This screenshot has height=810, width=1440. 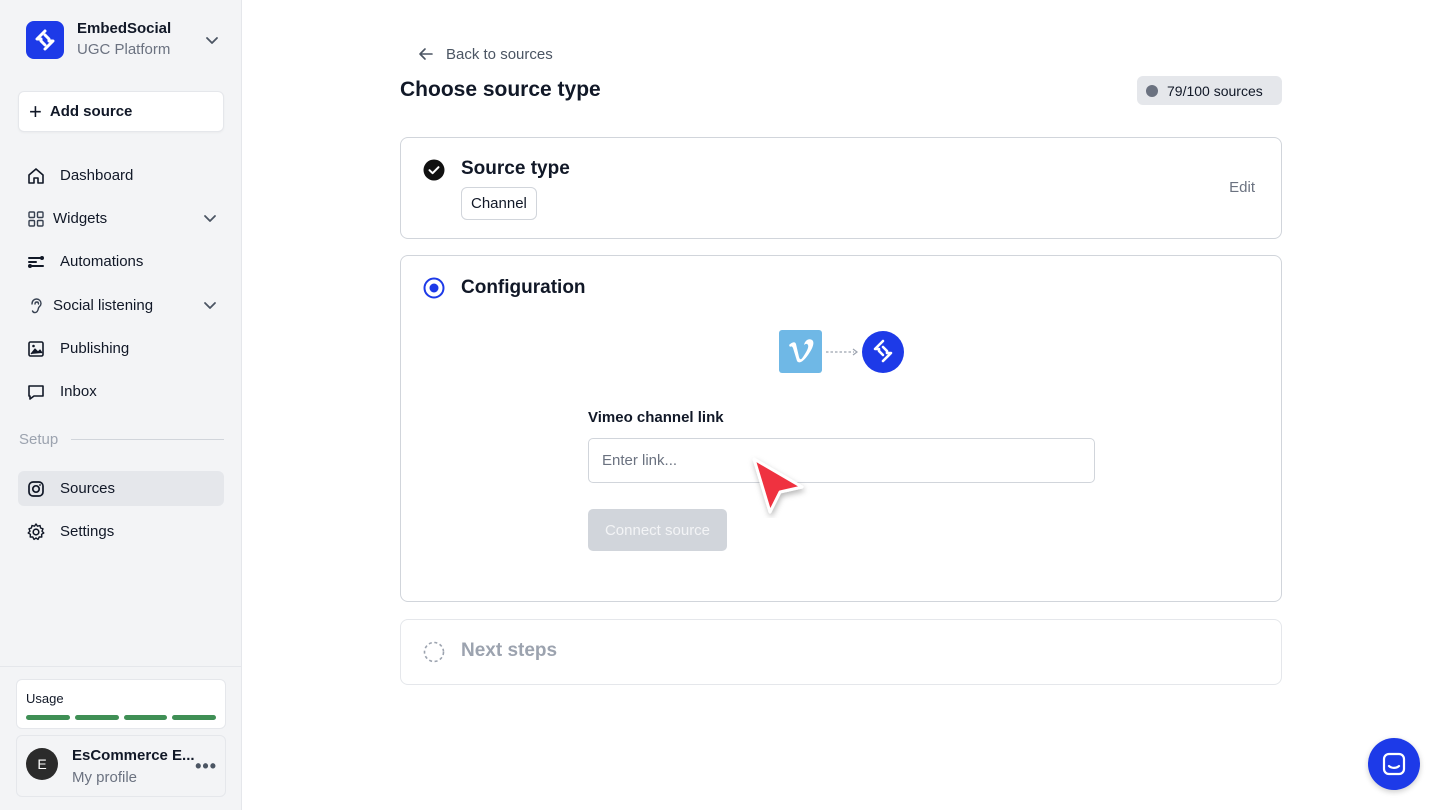 I want to click on vimeo-link-label: Vimeo channel link, so click(x=656, y=417).